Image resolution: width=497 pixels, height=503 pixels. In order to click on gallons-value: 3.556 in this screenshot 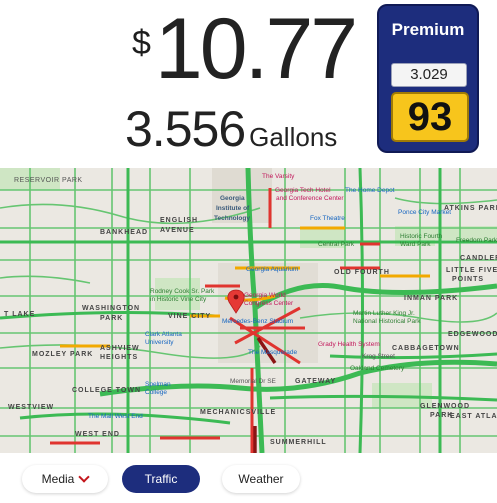, I will do `click(185, 129)`.